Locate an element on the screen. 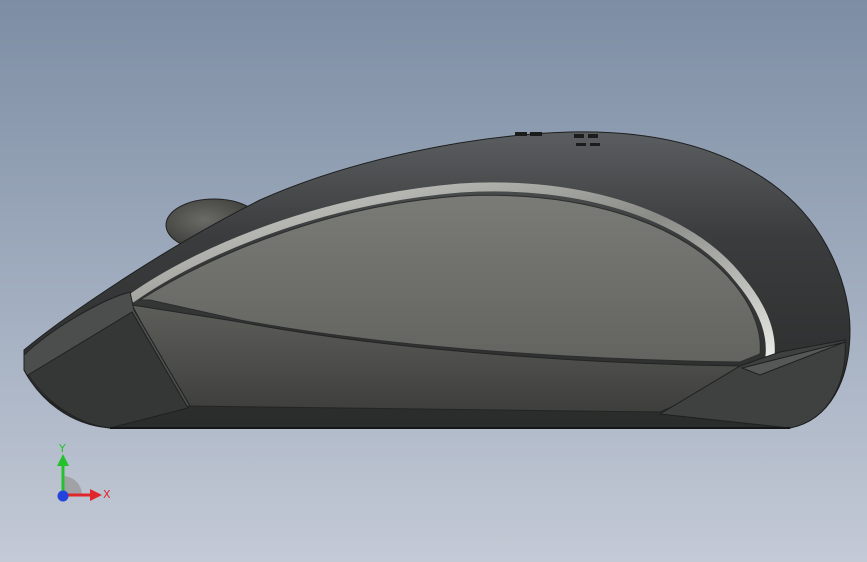 The width and height of the screenshot is (867, 562). x-axis-arrowhead is located at coordinates (96, 495).